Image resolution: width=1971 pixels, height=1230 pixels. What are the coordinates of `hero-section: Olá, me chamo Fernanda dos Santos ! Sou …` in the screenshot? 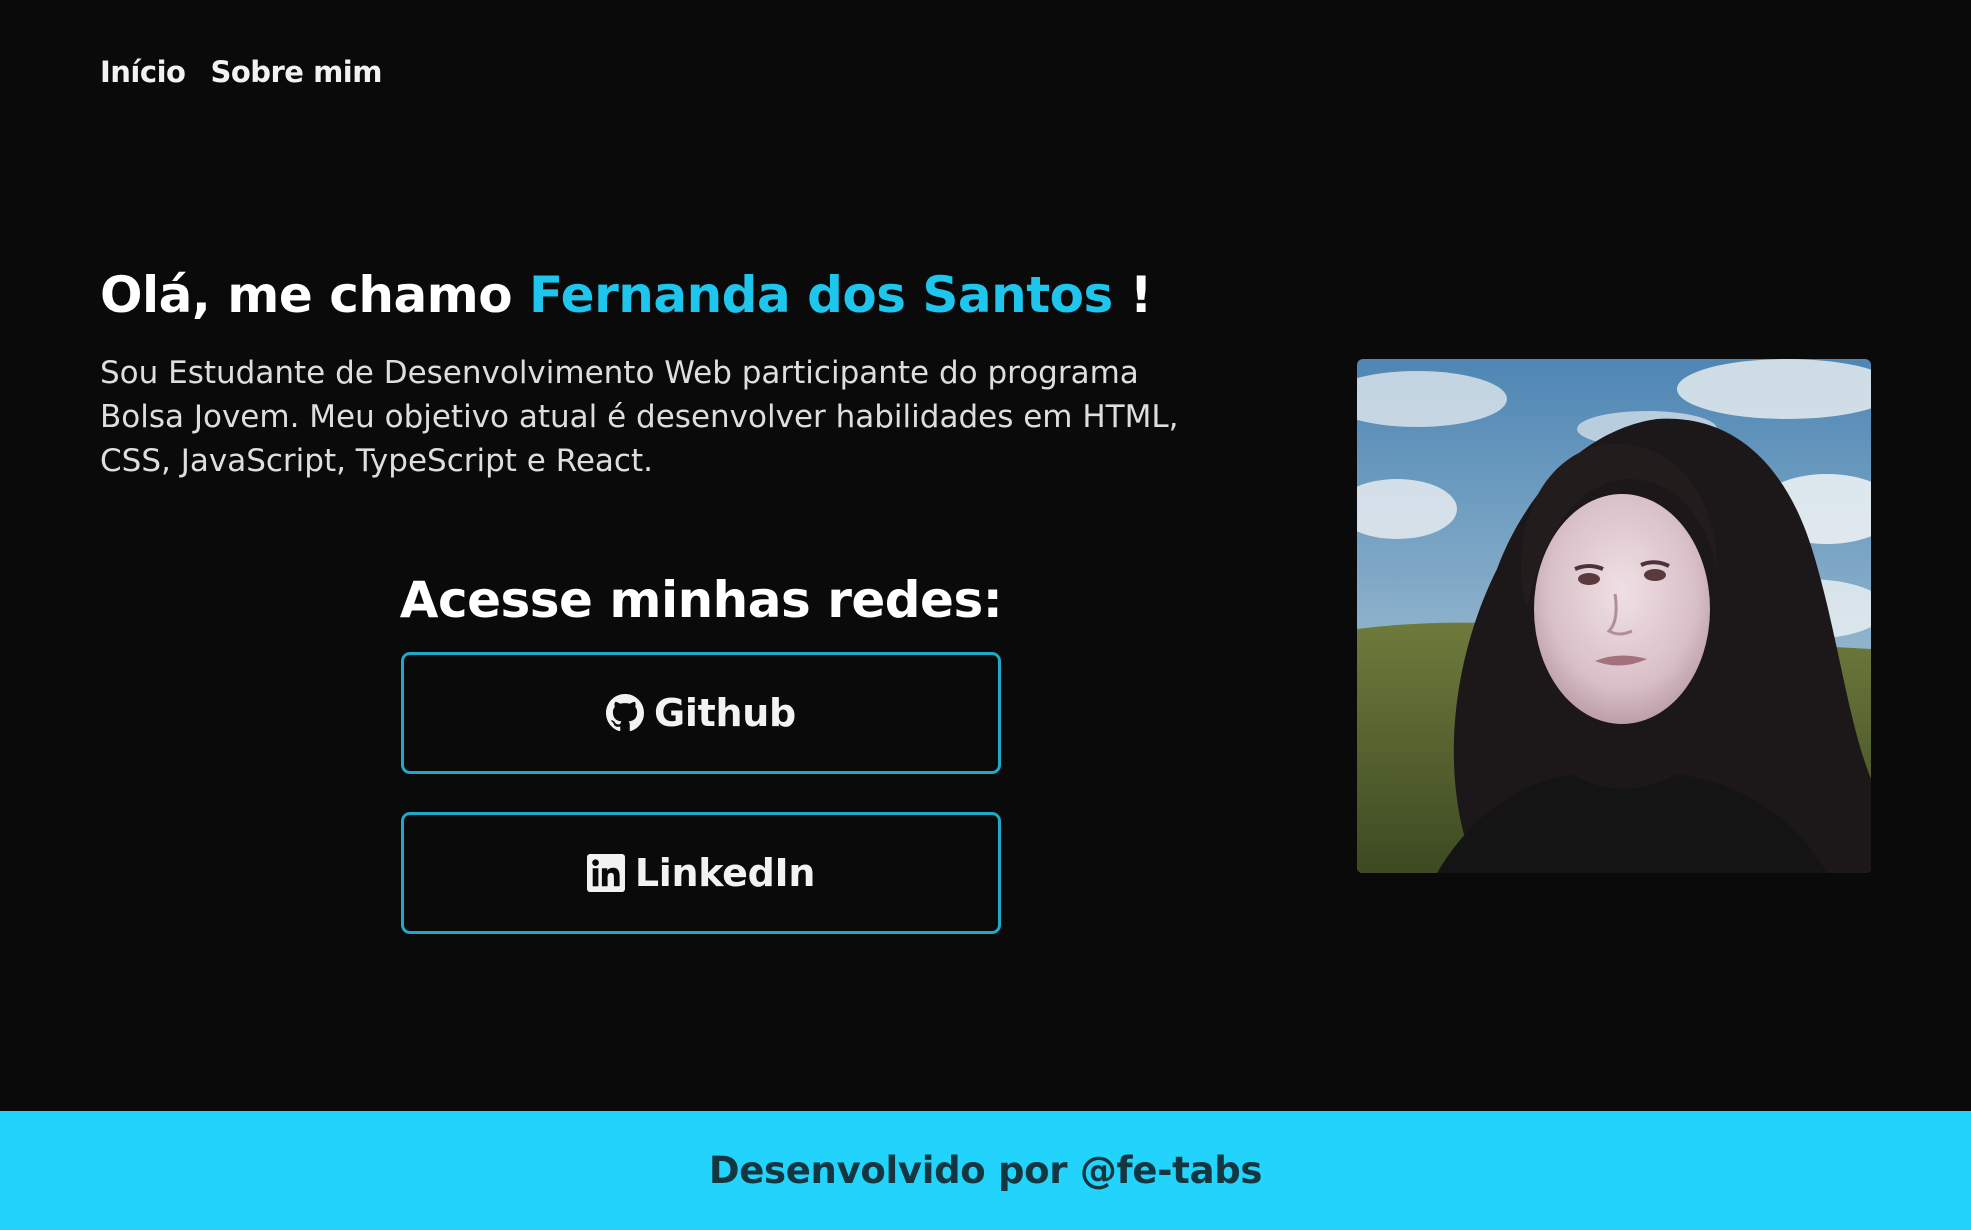 It's located at (670, 374).